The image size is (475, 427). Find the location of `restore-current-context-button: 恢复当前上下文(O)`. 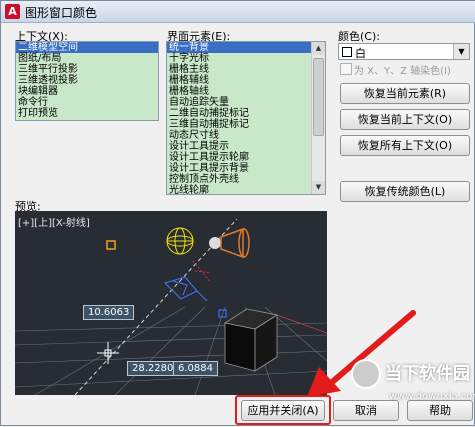

restore-current-context-button: 恢复当前上下文(O) is located at coordinates (405, 119).